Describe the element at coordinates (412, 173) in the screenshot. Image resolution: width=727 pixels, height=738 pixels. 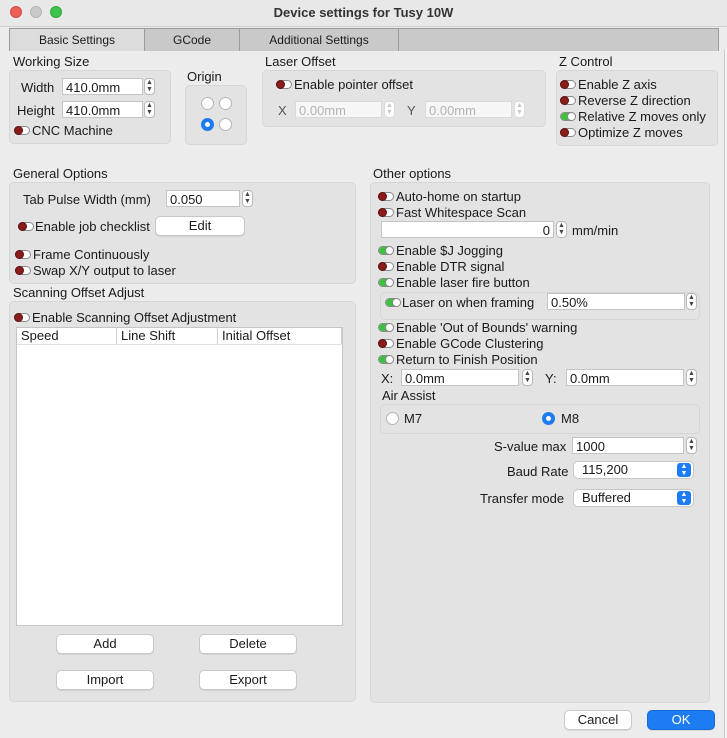
I see `other-options-heading: Other options` at that location.